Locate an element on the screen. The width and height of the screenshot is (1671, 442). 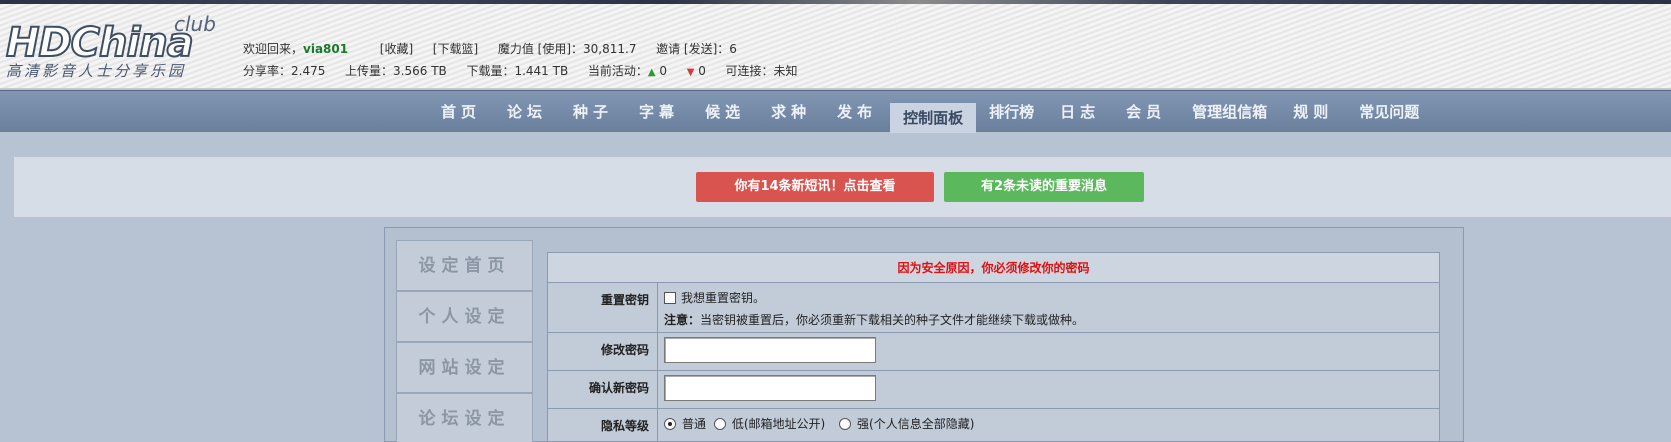
change-password-row: 修改密码 is located at coordinates (993, 352).